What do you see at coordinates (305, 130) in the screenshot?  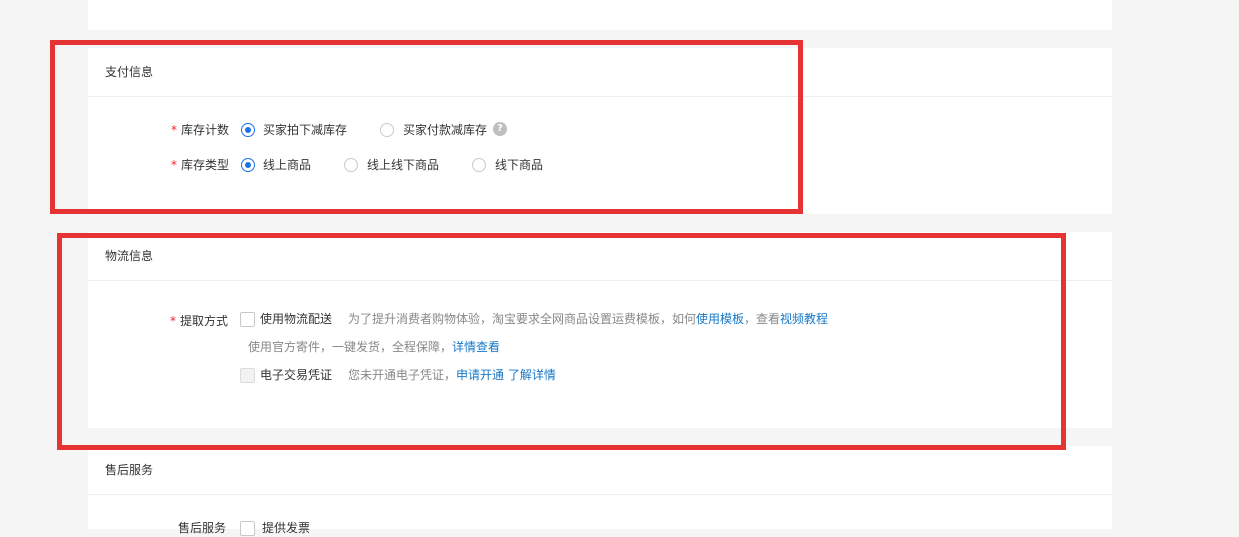 I see `radio-stock-on-order-label: 买家拍下减库存` at bounding box center [305, 130].